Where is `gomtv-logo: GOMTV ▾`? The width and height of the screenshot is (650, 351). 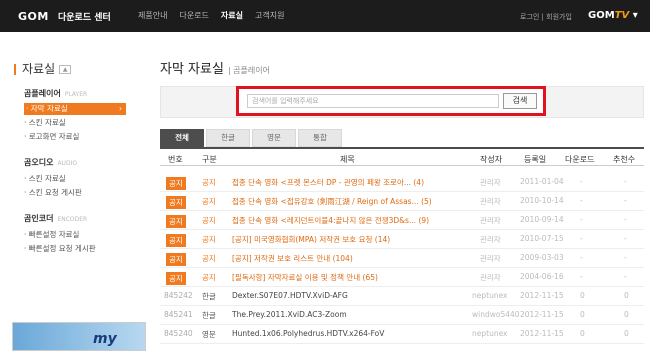 gomtv-logo: GOMTV ▾ is located at coordinates (613, 15).